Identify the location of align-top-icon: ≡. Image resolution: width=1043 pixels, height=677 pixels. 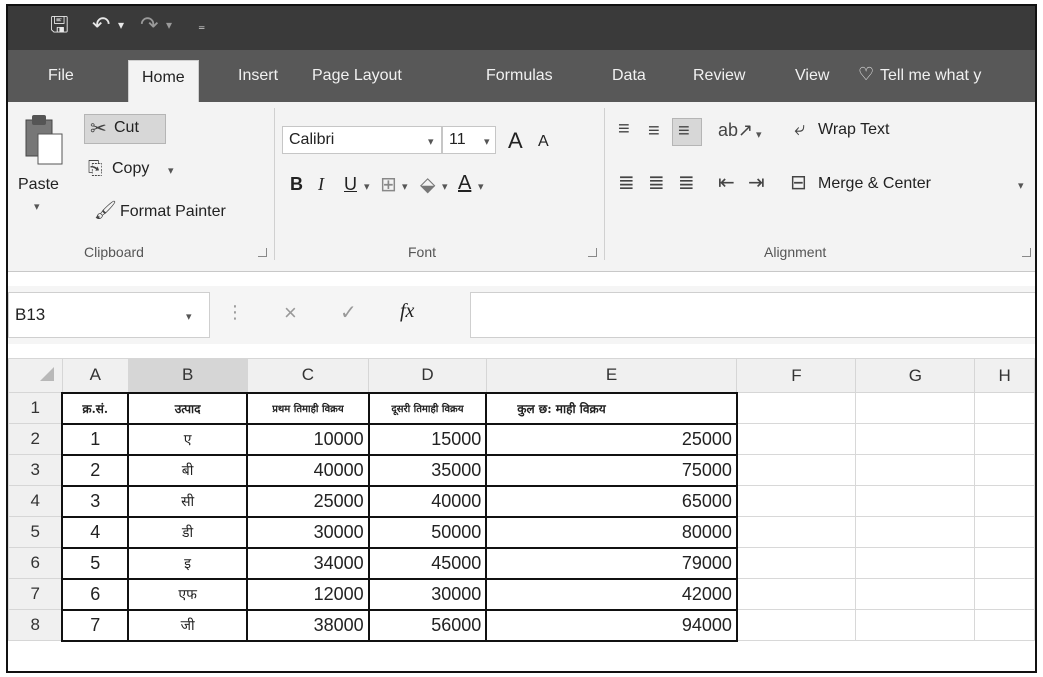
(624, 129).